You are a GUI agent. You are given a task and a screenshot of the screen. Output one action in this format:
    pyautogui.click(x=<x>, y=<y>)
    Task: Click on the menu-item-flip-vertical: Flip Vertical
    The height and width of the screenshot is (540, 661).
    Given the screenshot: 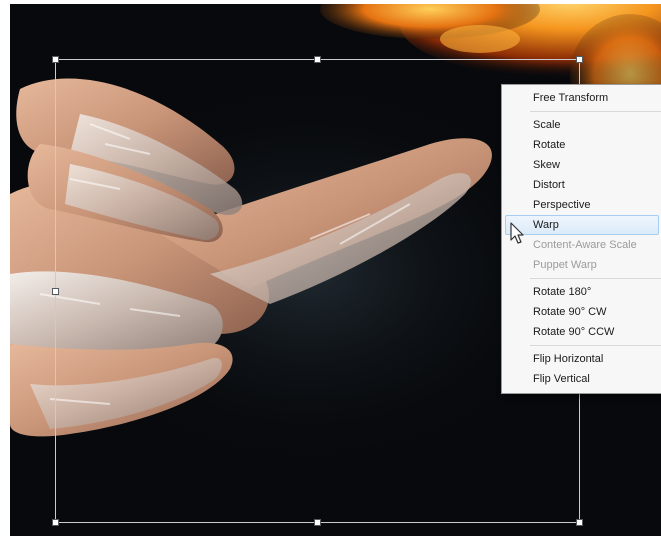 What is the action you would take?
    pyautogui.click(x=581, y=379)
    